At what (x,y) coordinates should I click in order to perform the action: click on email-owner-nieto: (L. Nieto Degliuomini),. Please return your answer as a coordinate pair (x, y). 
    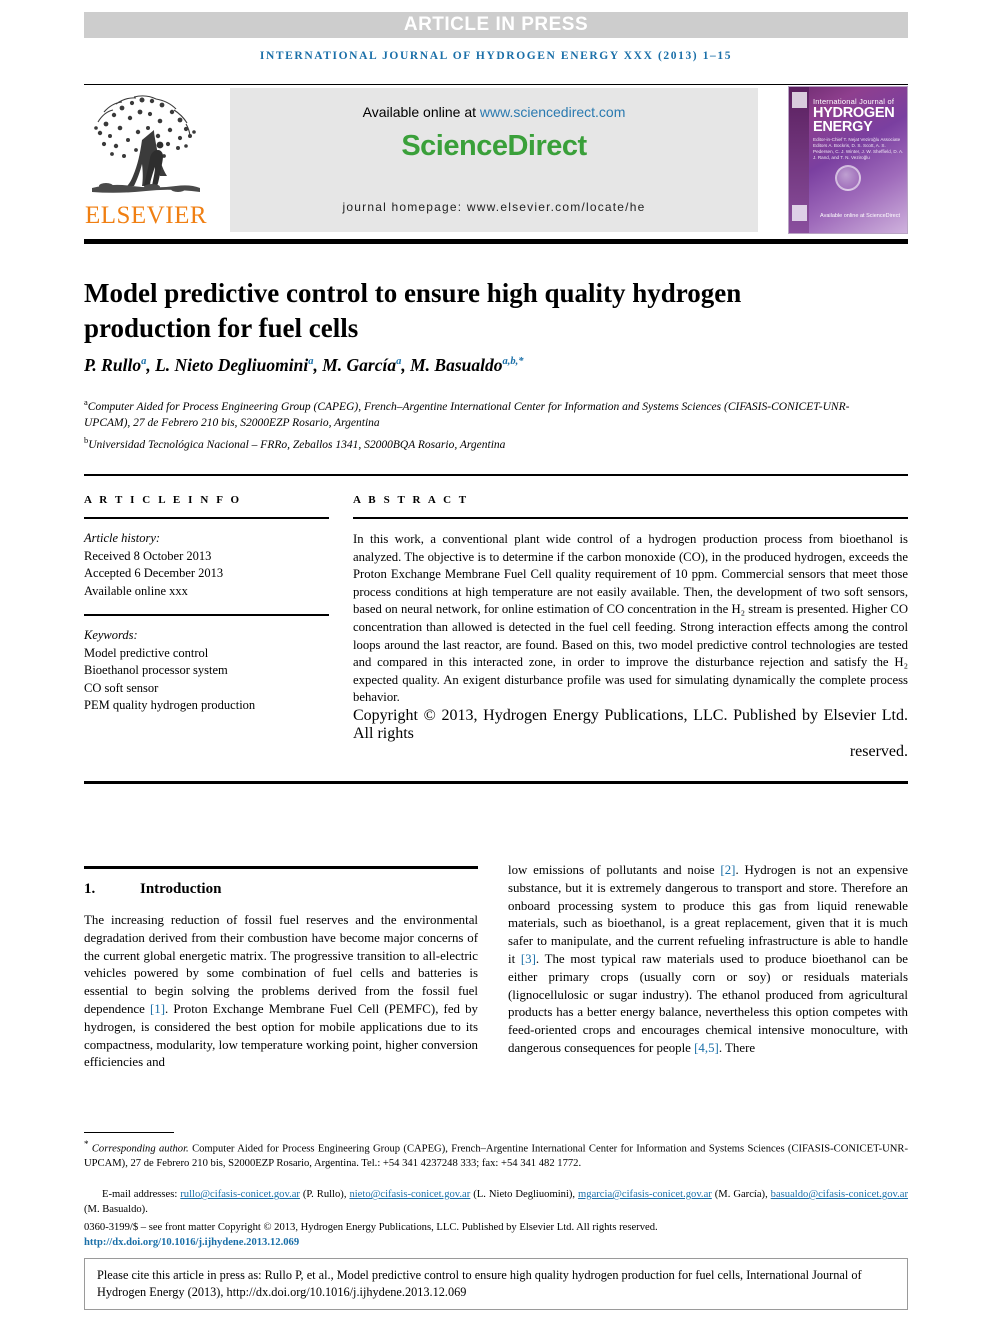
    Looking at the image, I should click on (524, 1194).